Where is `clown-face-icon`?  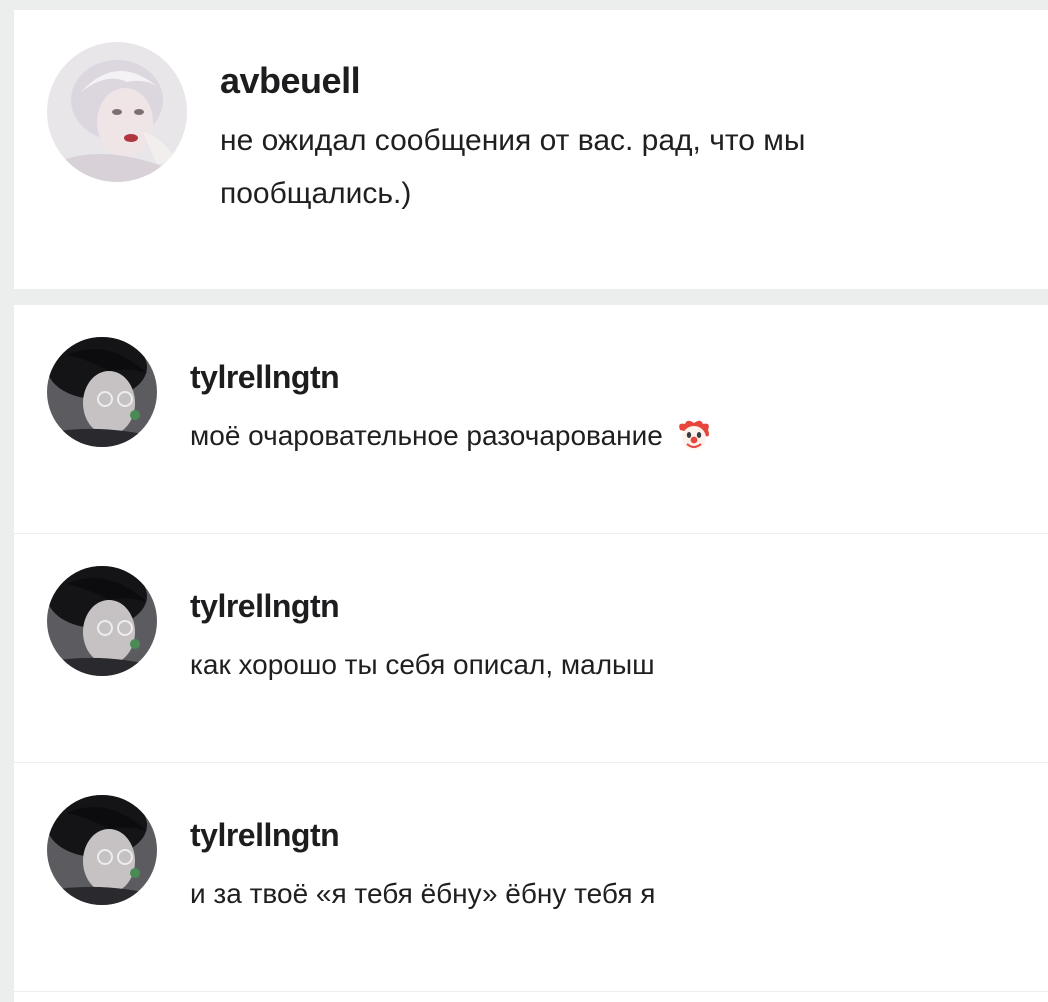 clown-face-icon is located at coordinates (694, 435).